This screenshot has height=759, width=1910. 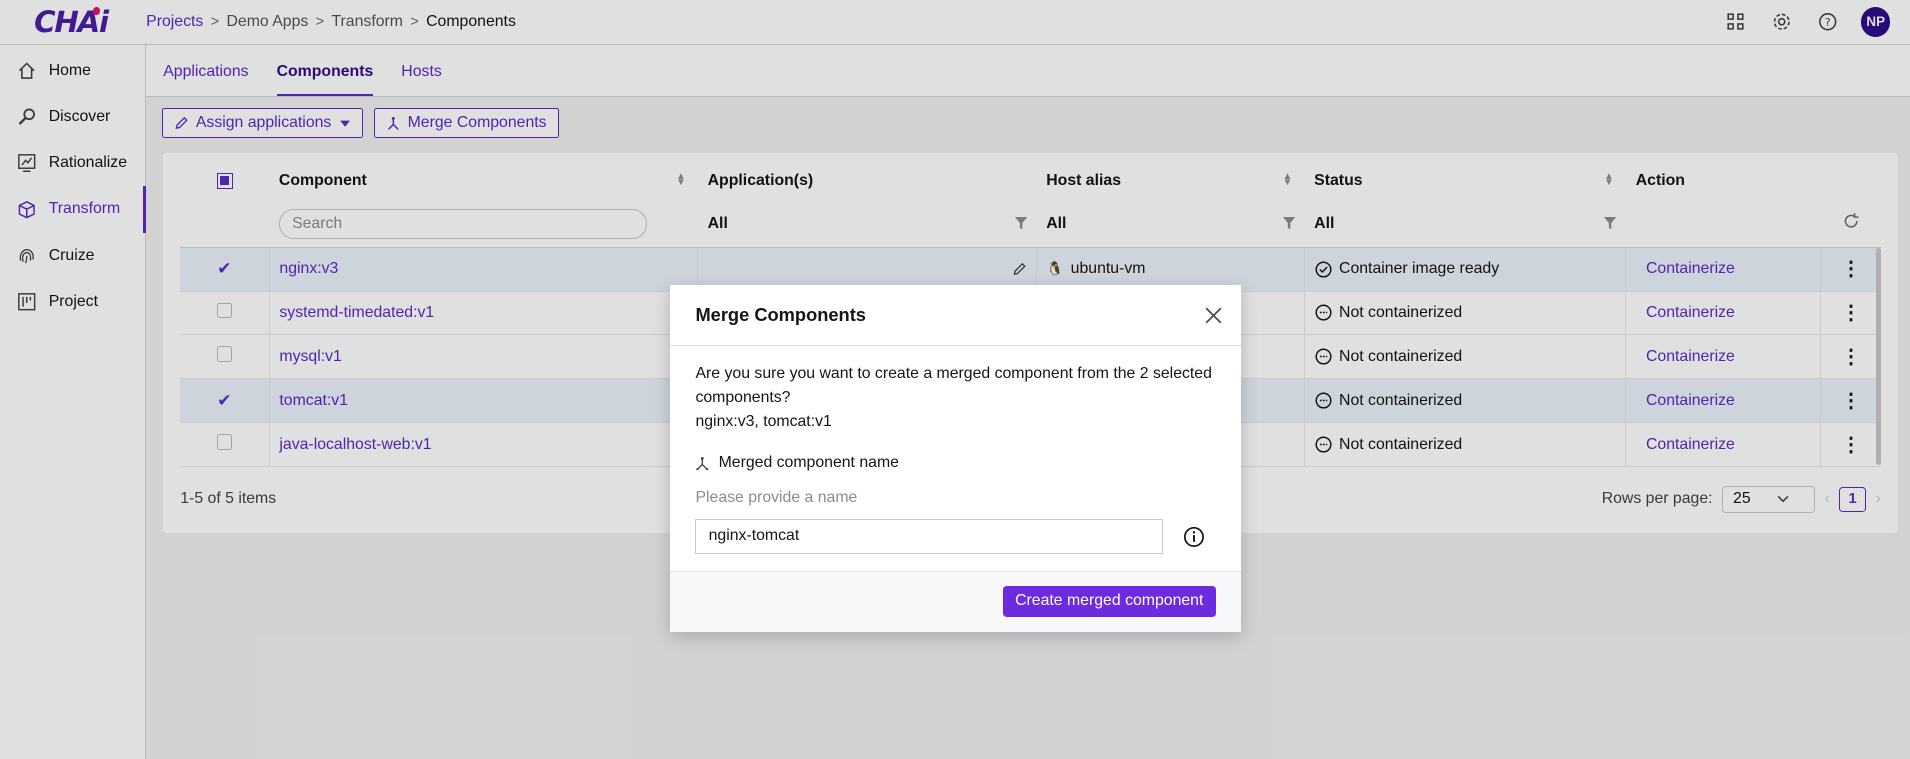 What do you see at coordinates (1109, 601) in the screenshot?
I see `create-merged-component-button: Create merged component` at bounding box center [1109, 601].